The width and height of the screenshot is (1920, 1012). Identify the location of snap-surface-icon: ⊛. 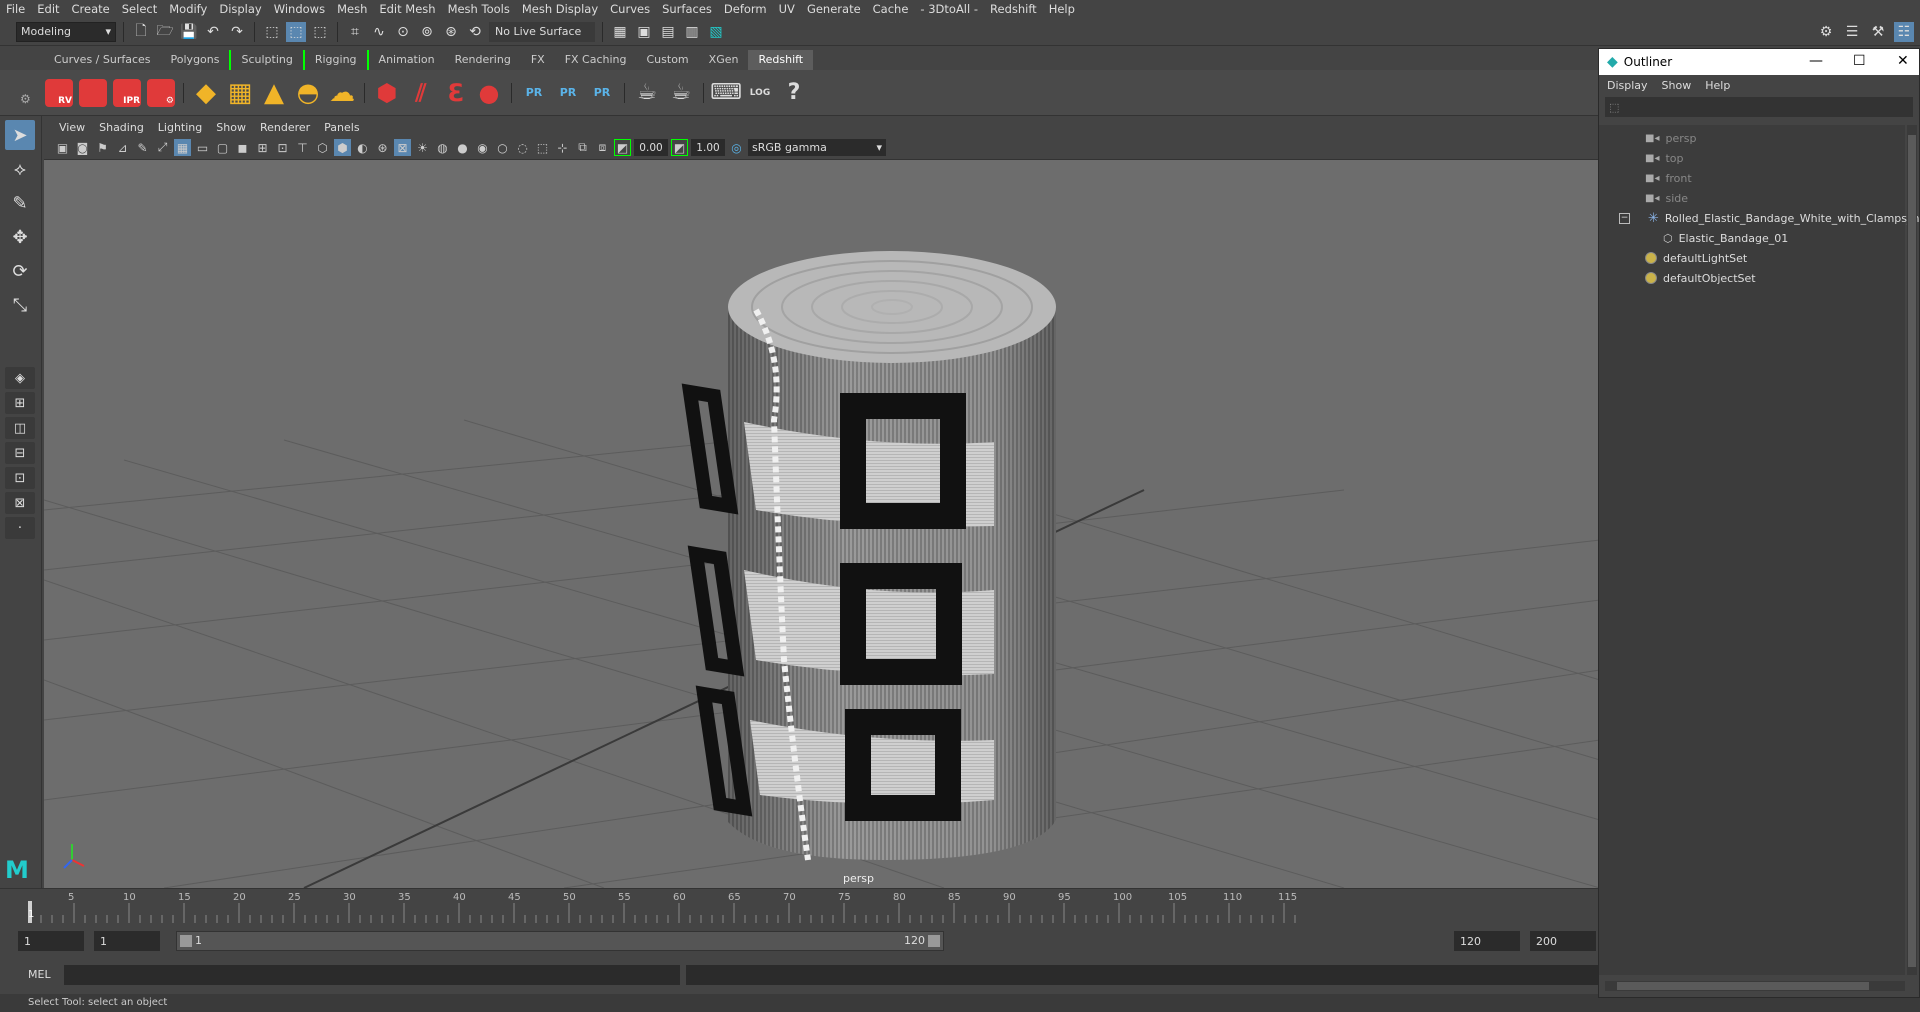
(451, 32).